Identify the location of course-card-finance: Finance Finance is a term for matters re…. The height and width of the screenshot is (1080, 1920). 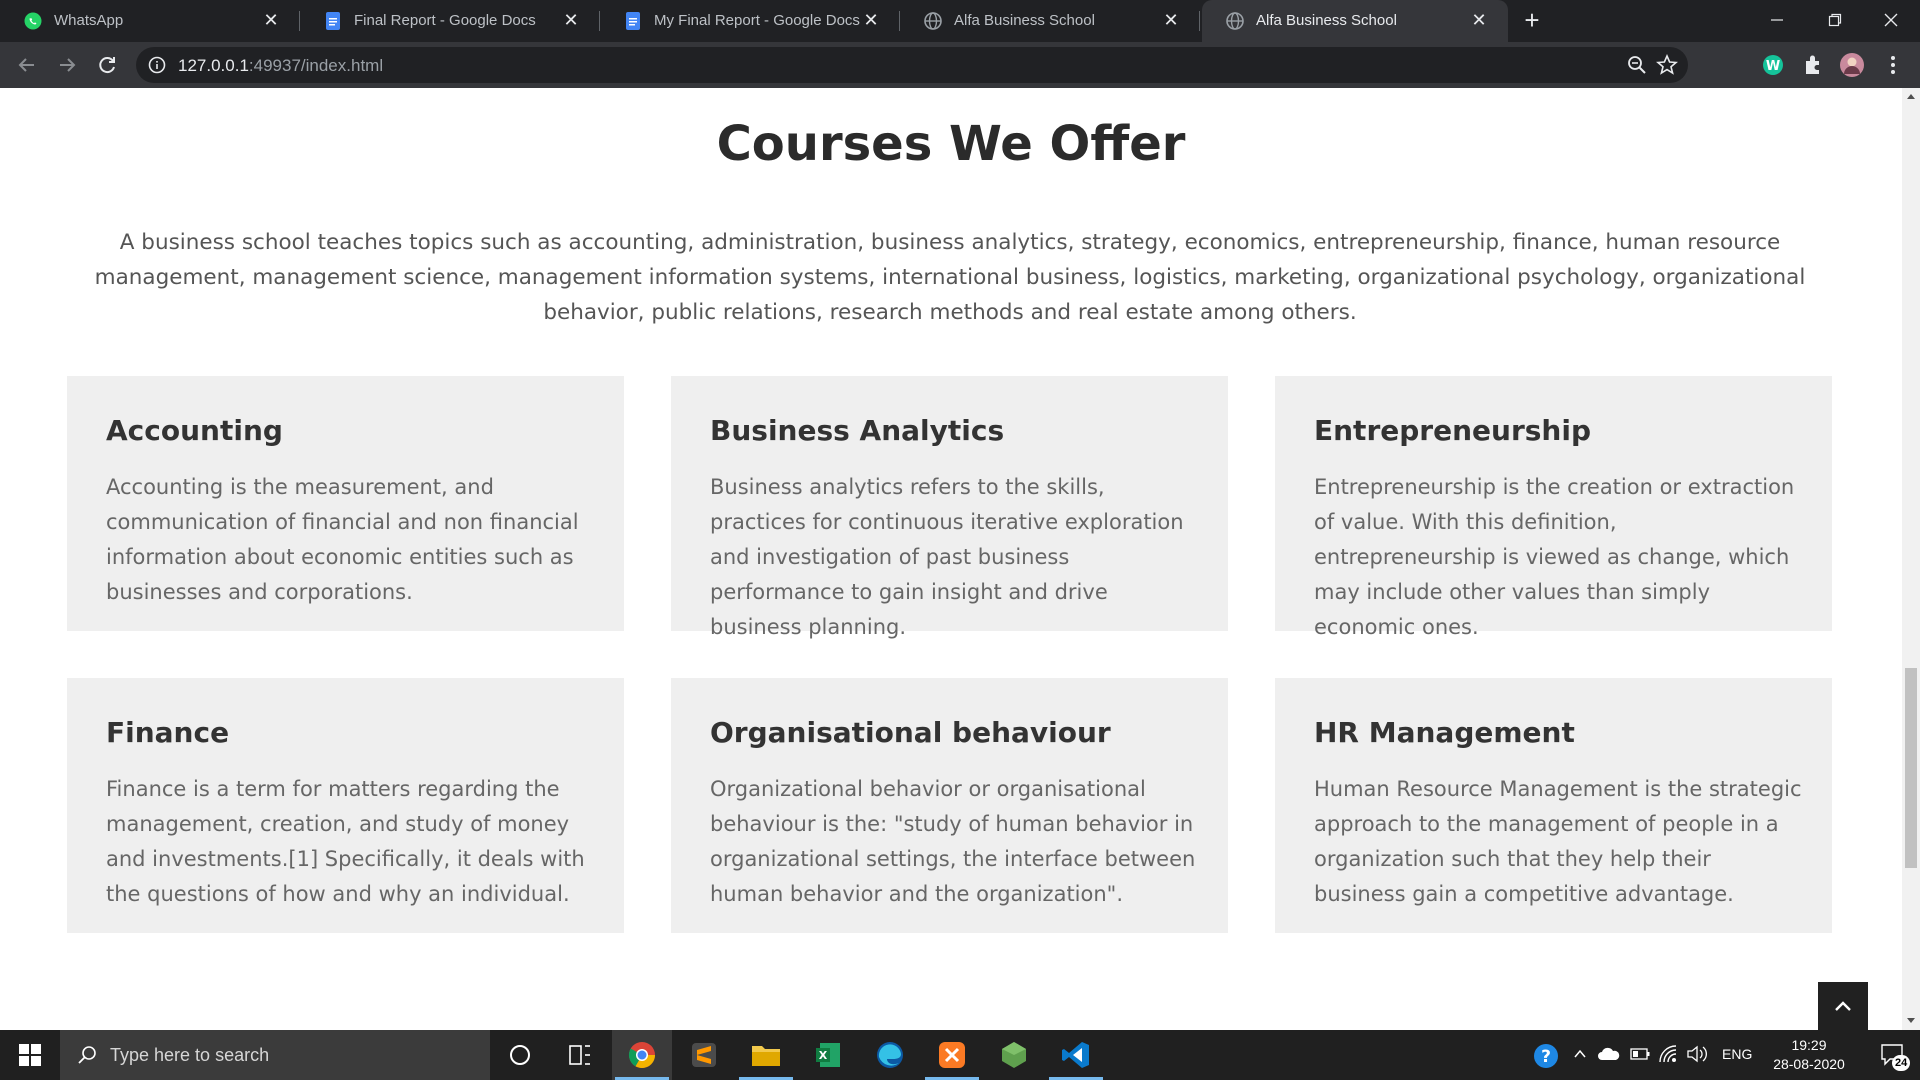
(345, 805).